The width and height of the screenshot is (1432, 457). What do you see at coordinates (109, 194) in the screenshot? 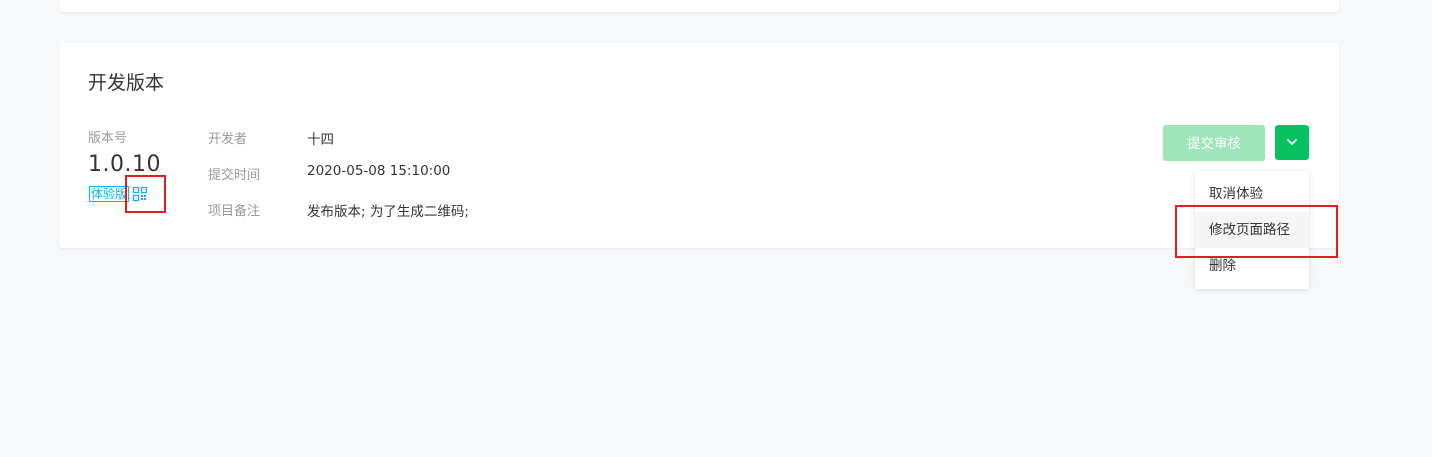
I see `experience-badge: 体验版` at bounding box center [109, 194].